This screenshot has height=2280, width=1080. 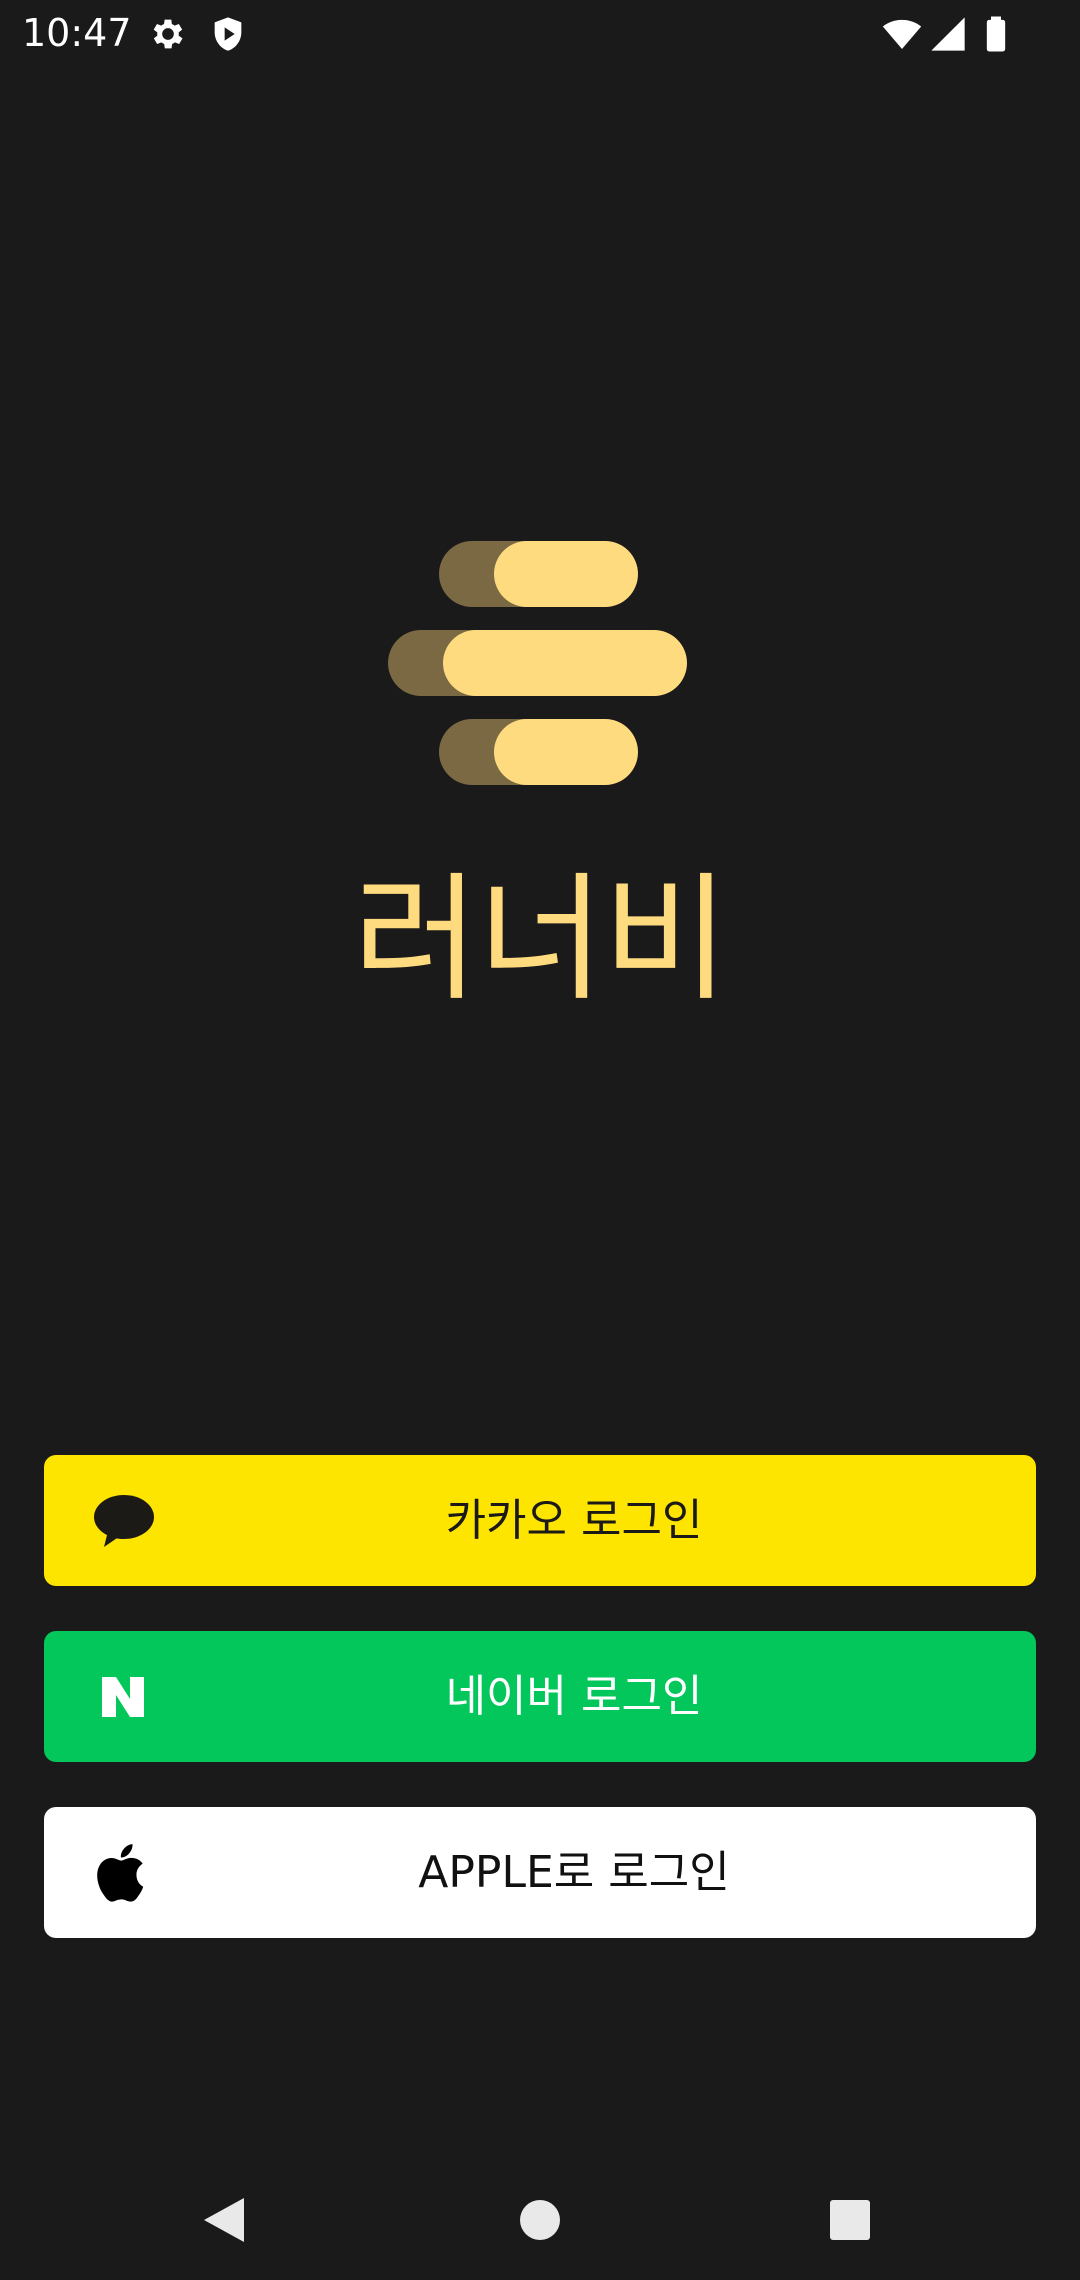 I want to click on home-icon, so click(x=540, y=2220).